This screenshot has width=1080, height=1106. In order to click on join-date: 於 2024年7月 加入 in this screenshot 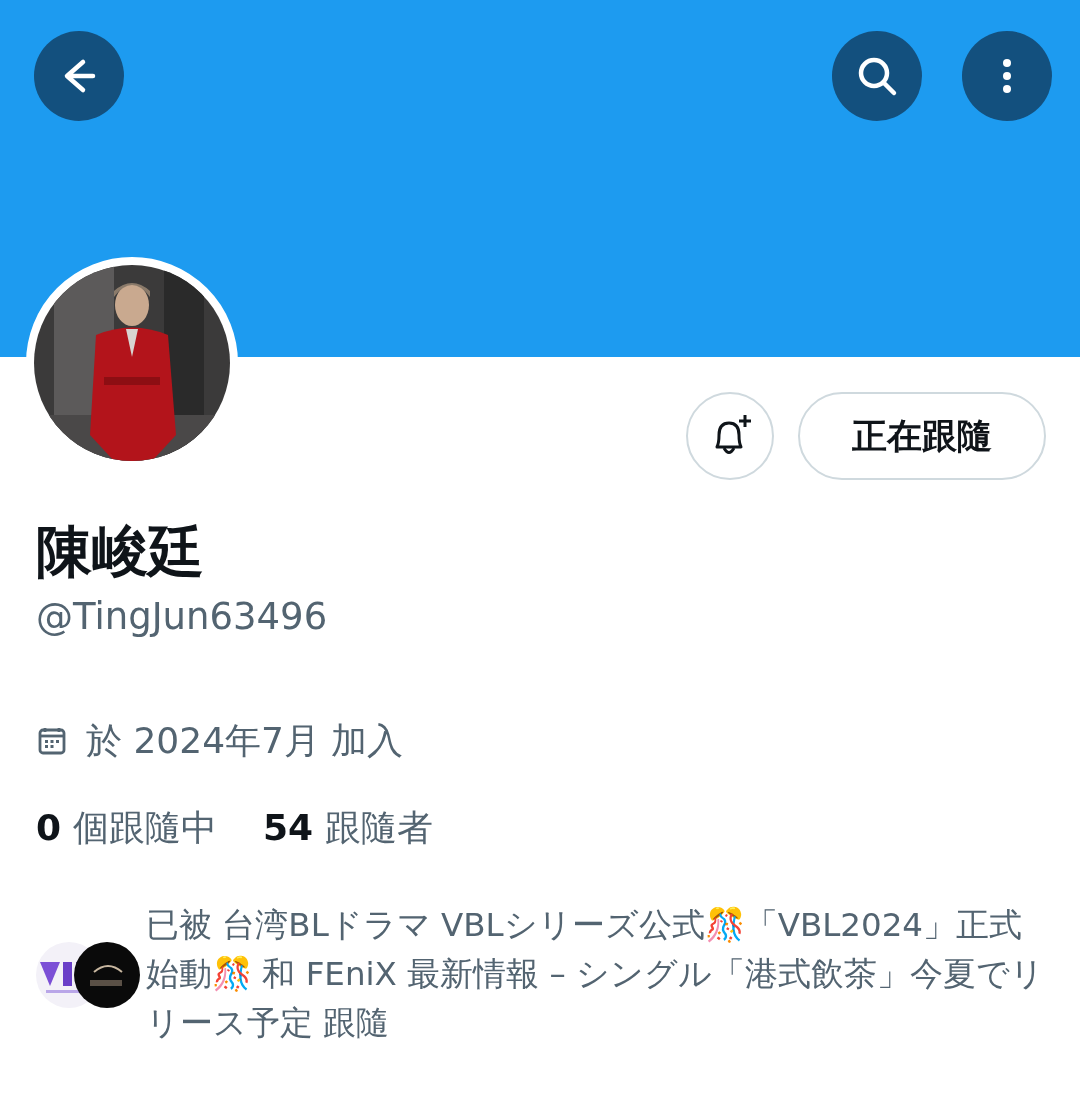, I will do `click(245, 741)`.